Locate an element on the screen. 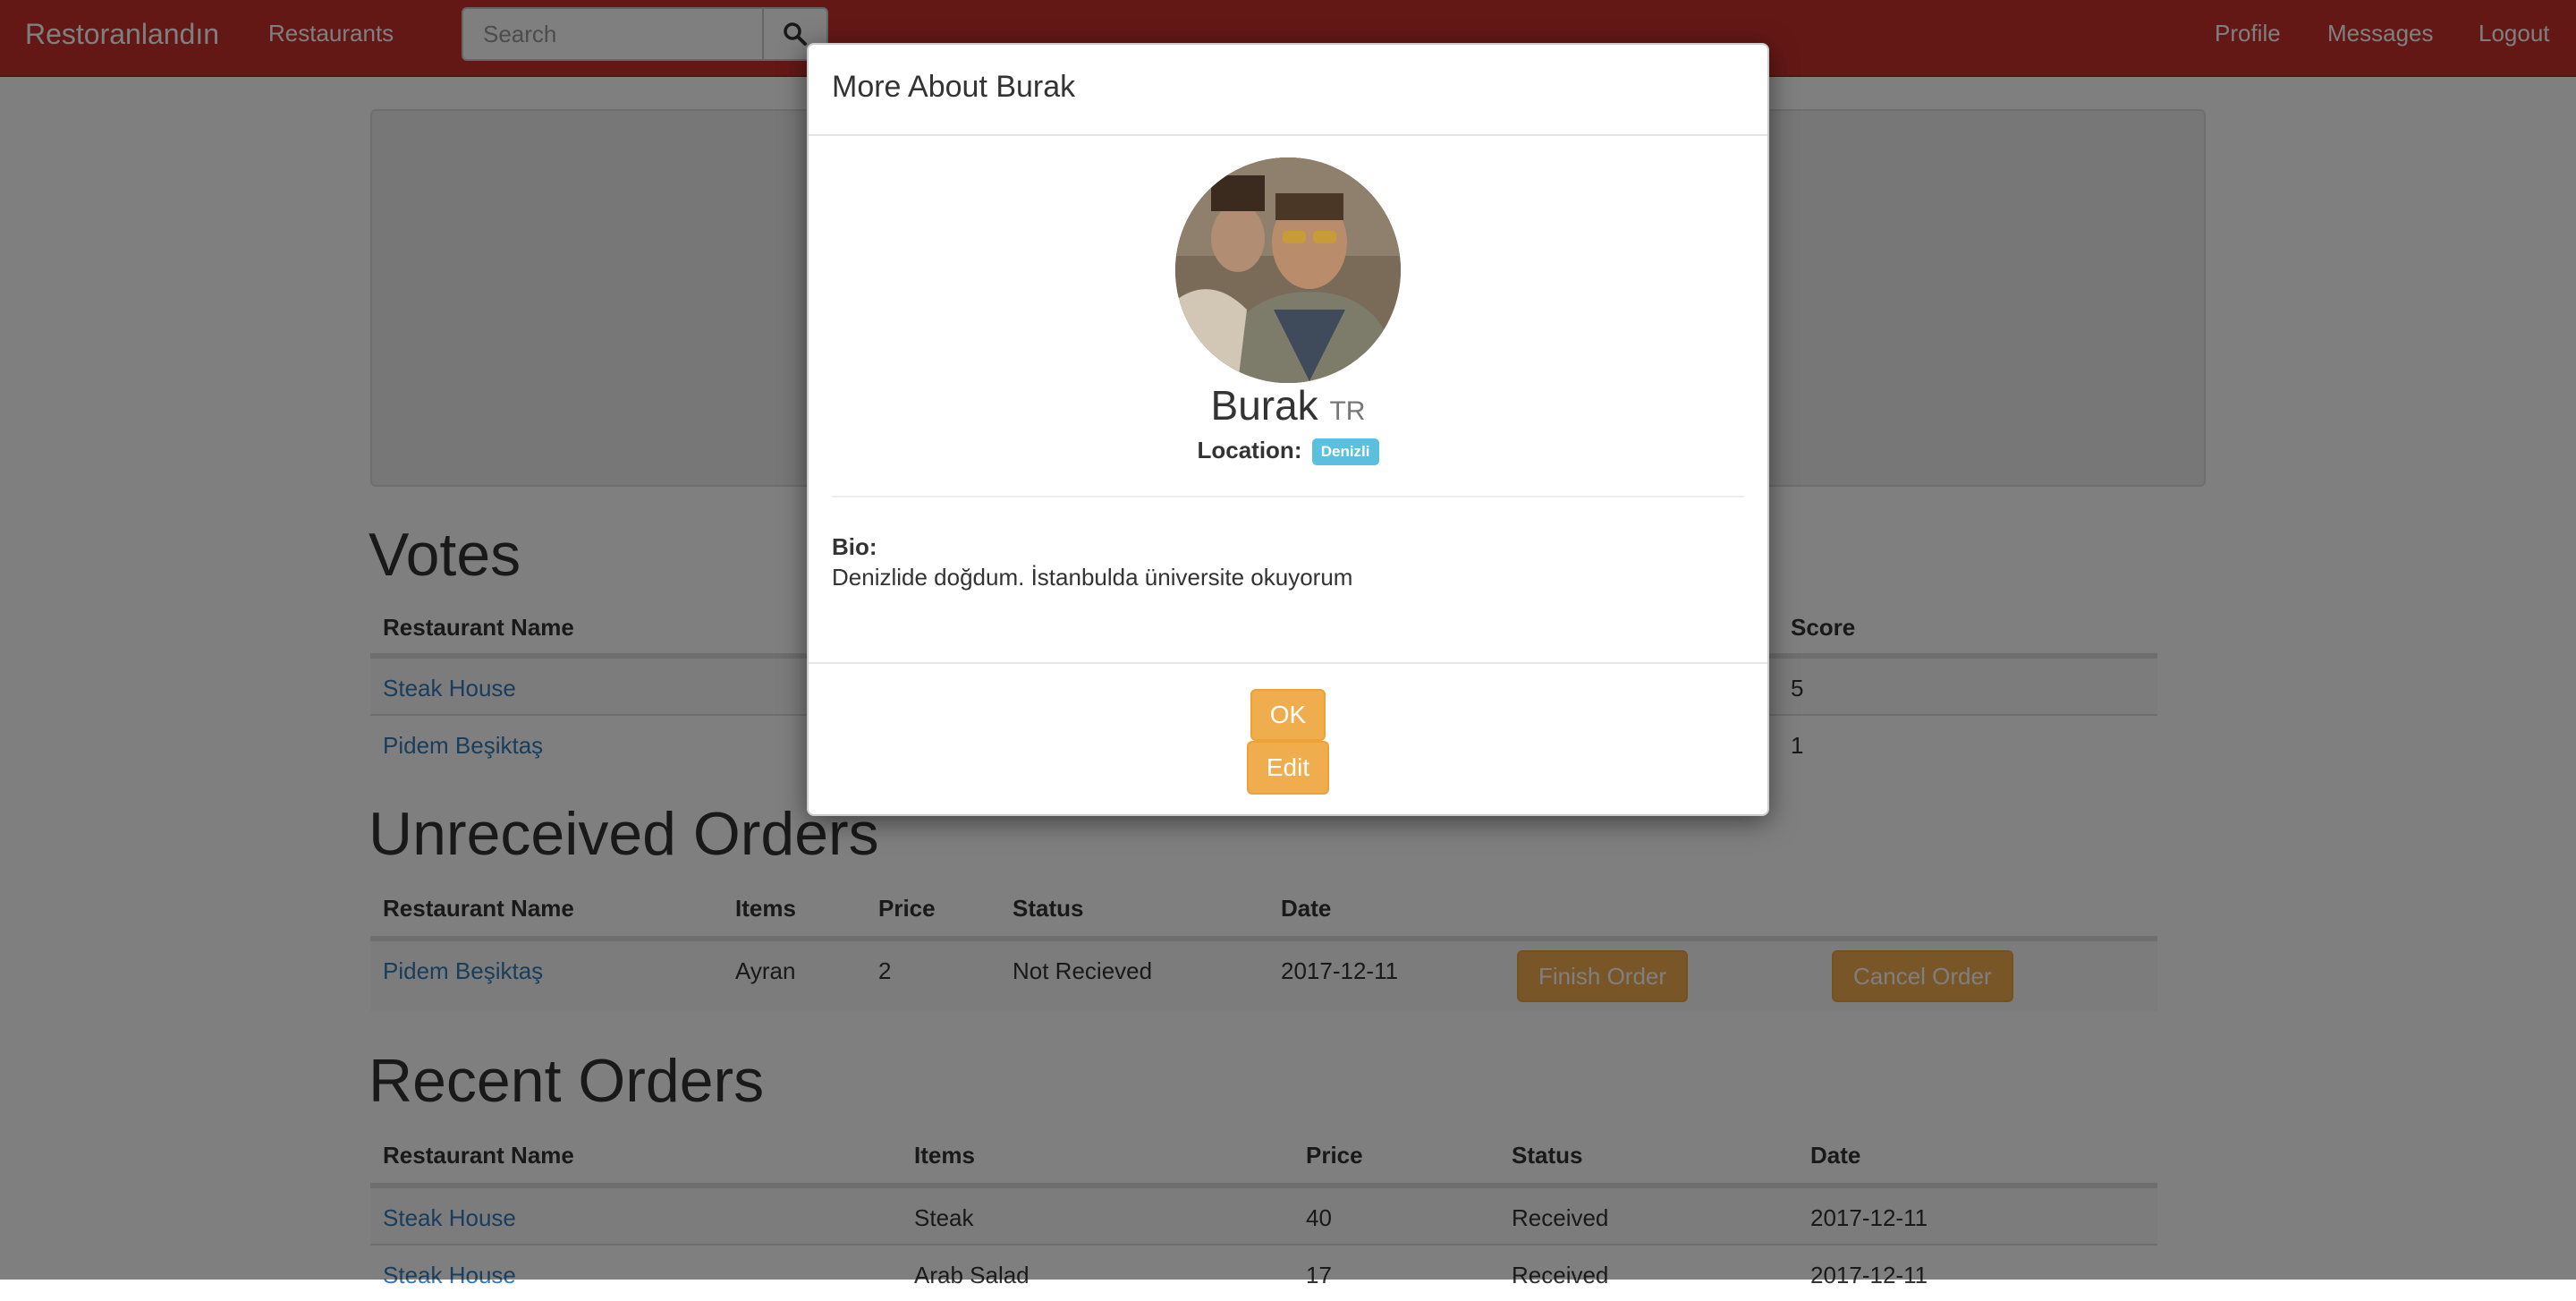 This screenshot has height=1301, width=2576. modal-header-divider is located at coordinates (1288, 135).